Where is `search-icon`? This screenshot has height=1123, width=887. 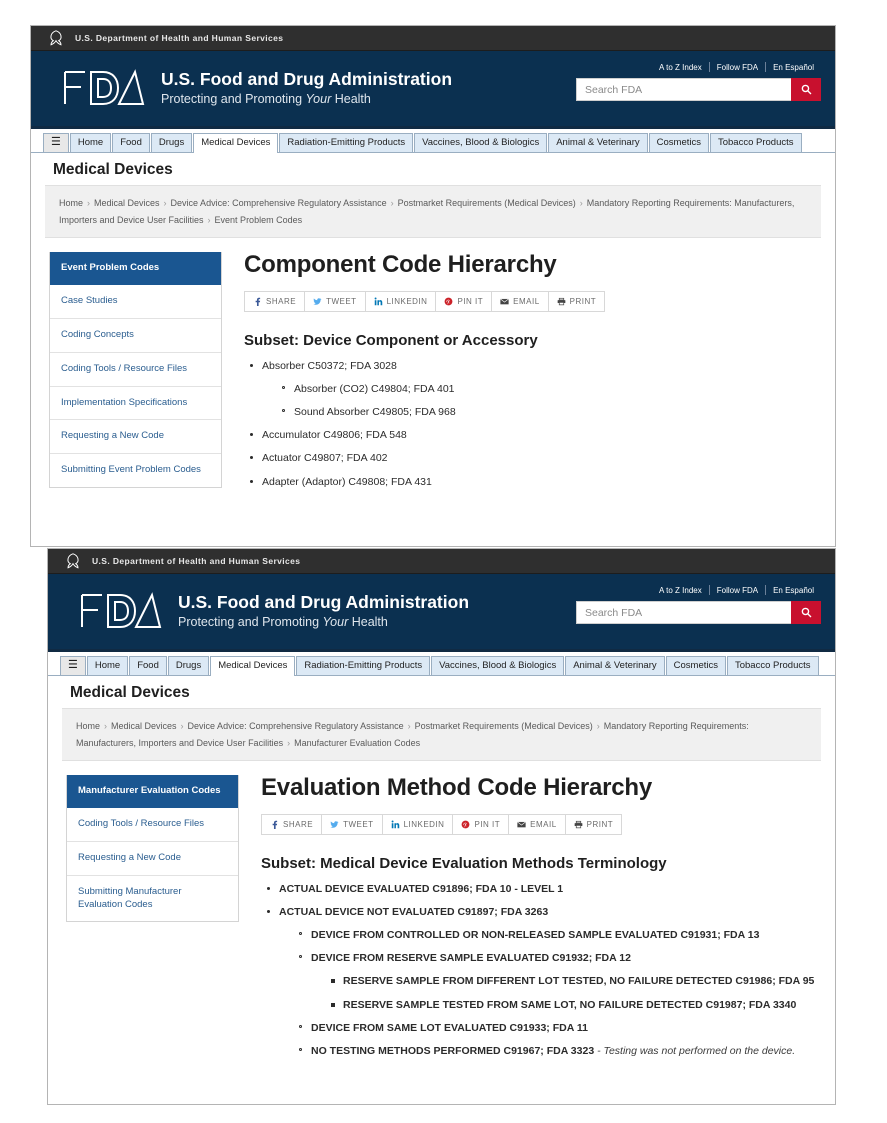 search-icon is located at coordinates (806, 89).